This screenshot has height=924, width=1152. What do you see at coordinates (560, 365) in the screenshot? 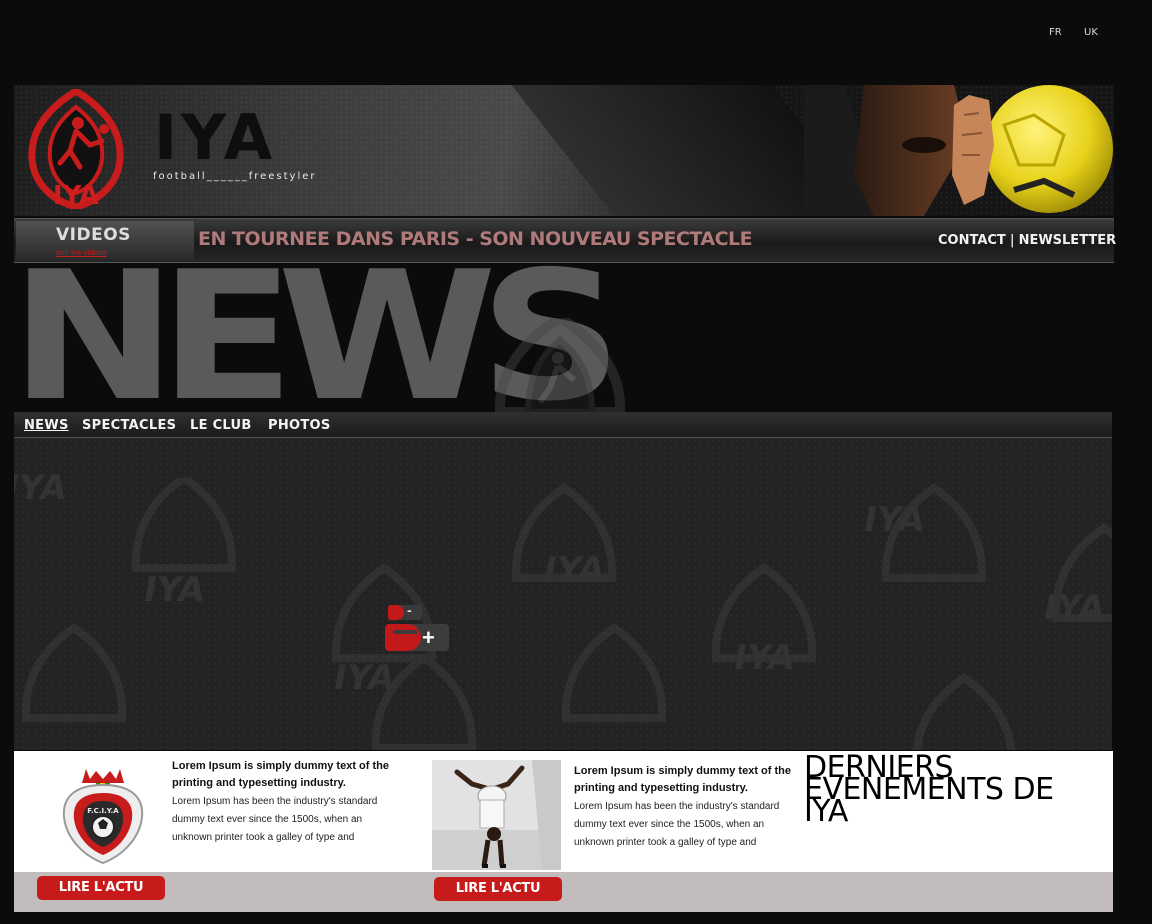
I see `emblem-watermark-icon` at bounding box center [560, 365].